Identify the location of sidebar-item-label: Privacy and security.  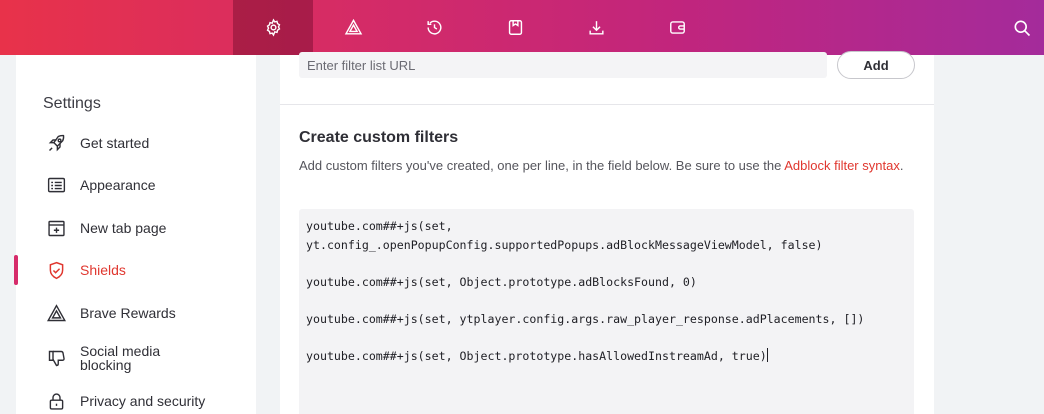
(143, 401).